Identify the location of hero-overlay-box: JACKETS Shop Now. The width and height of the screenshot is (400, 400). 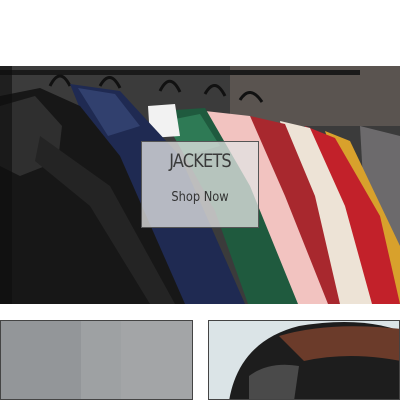
(200, 184).